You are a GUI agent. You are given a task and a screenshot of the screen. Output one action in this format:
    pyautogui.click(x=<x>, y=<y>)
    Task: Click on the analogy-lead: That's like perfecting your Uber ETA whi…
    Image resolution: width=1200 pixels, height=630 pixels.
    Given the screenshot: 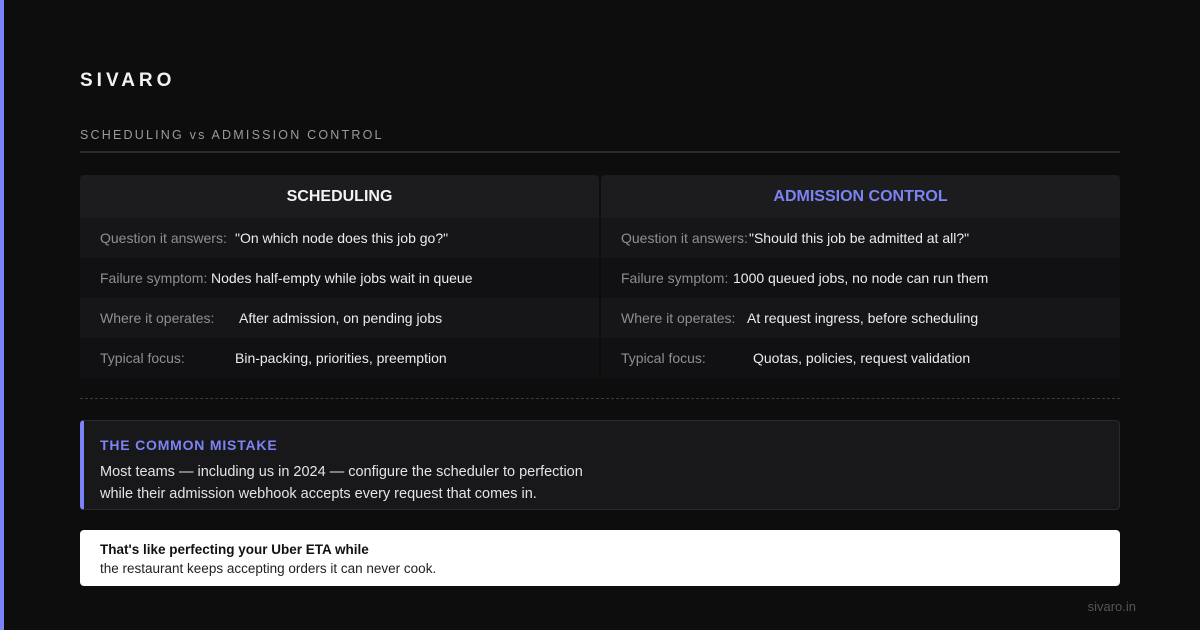 What is the action you would take?
    pyautogui.click(x=234, y=549)
    